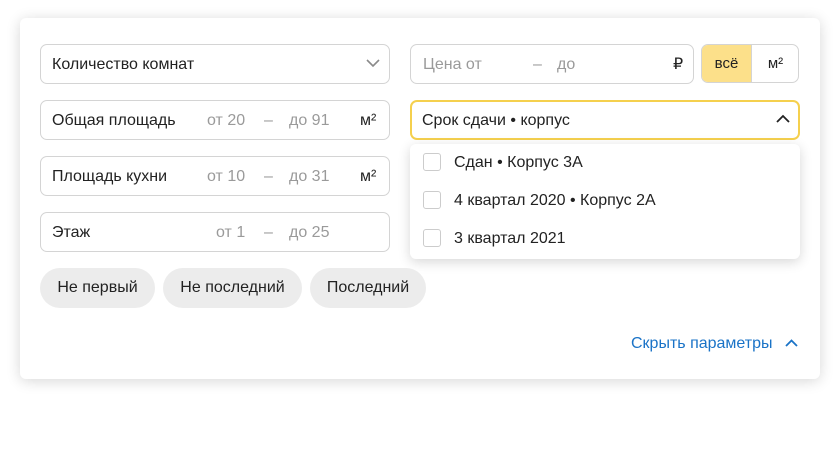  Describe the element at coordinates (678, 64) in the screenshot. I see `currency-label: ₽` at that location.